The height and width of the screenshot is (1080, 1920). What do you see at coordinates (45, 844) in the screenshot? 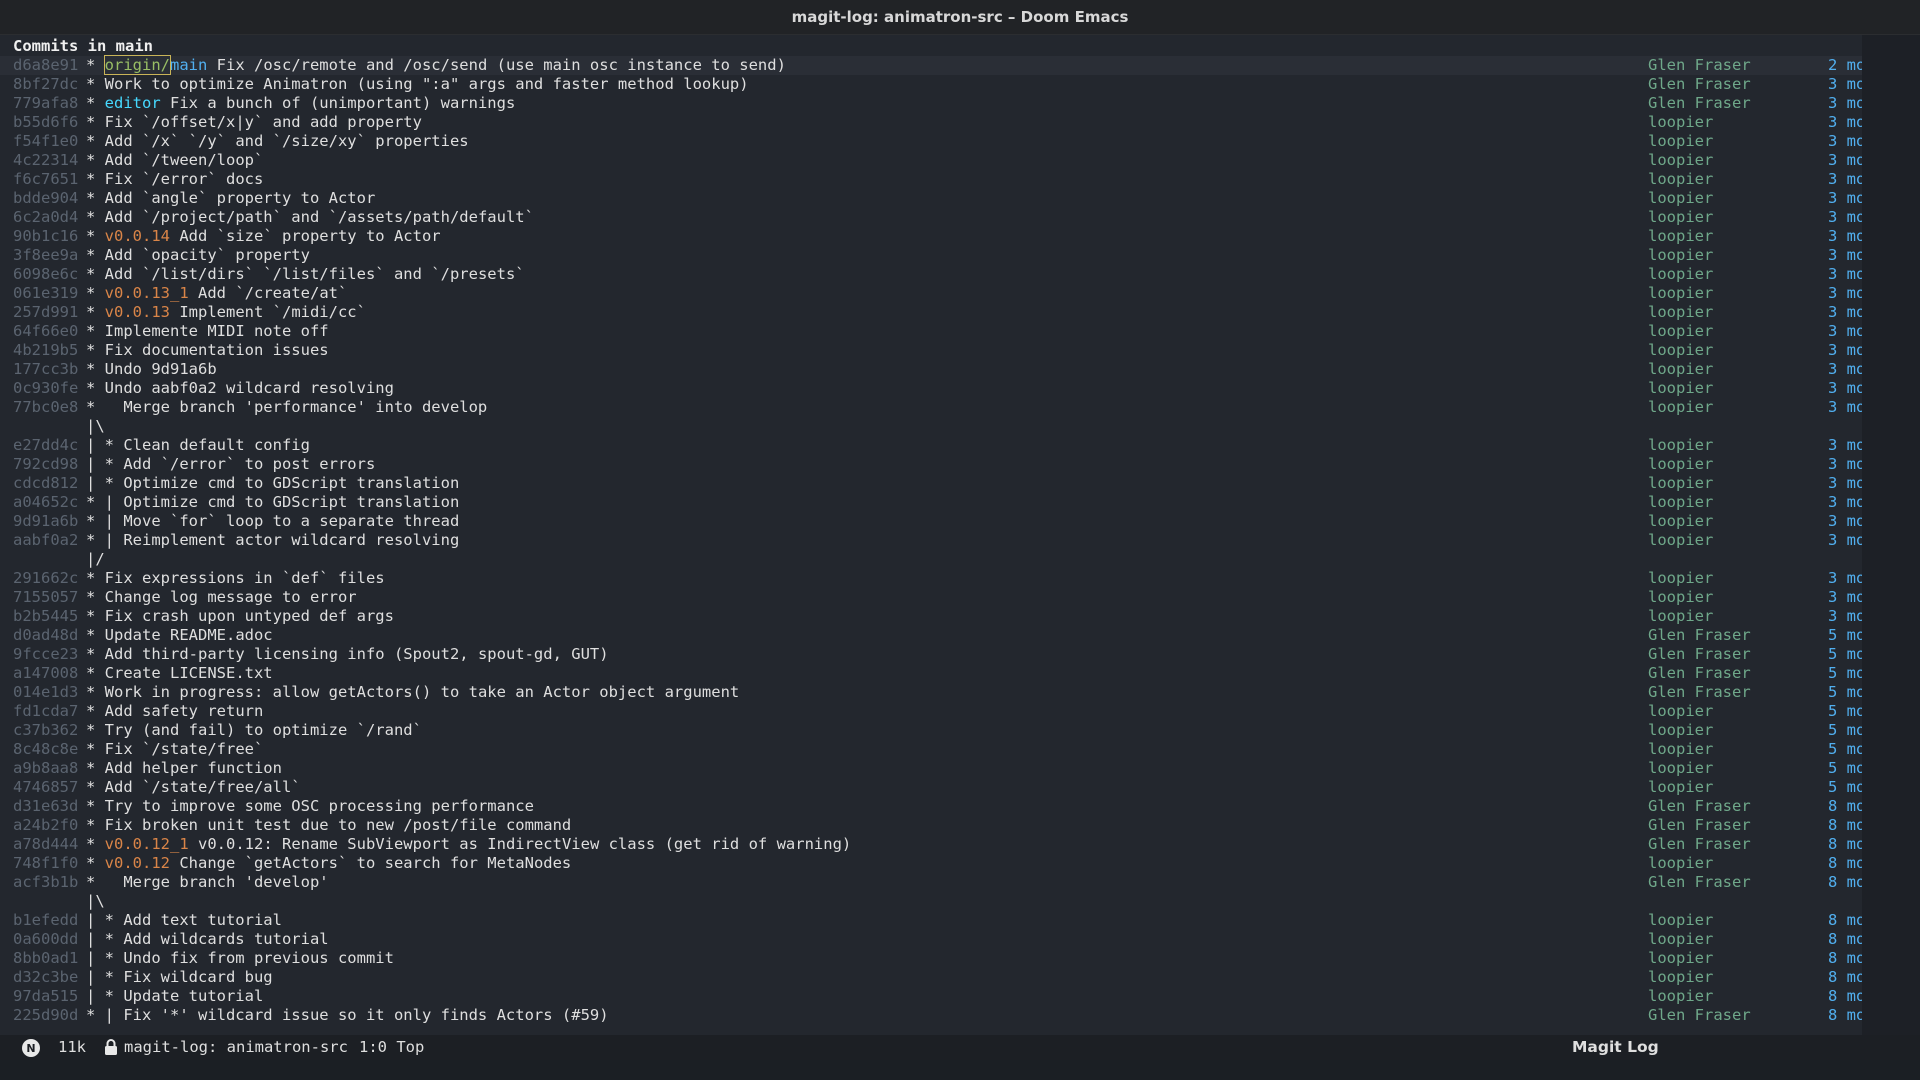
I see `commit-hash: a78d444` at bounding box center [45, 844].